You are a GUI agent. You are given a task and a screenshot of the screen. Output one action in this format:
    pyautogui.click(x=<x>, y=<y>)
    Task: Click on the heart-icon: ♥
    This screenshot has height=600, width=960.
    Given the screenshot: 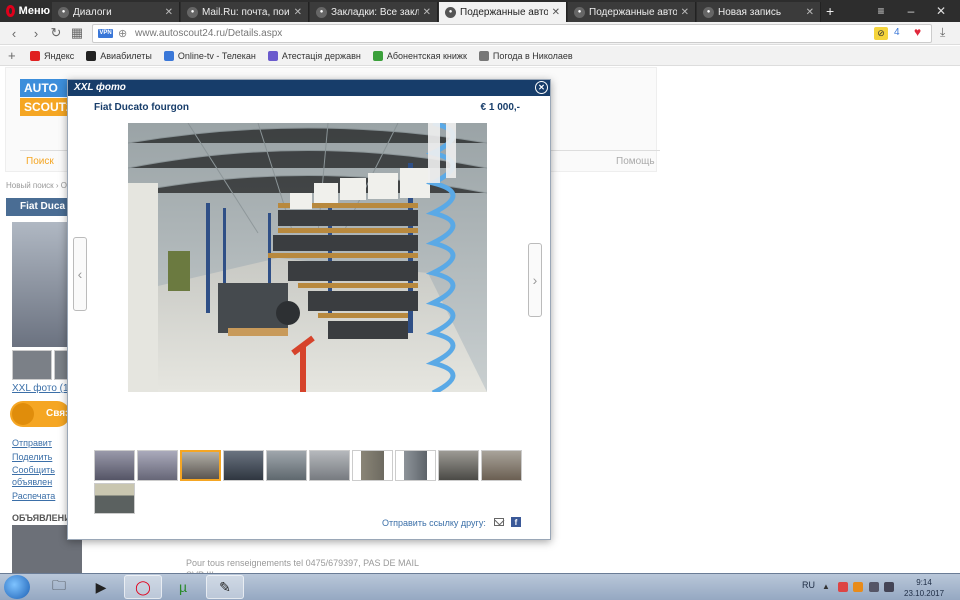 What is the action you would take?
    pyautogui.click(x=917, y=32)
    